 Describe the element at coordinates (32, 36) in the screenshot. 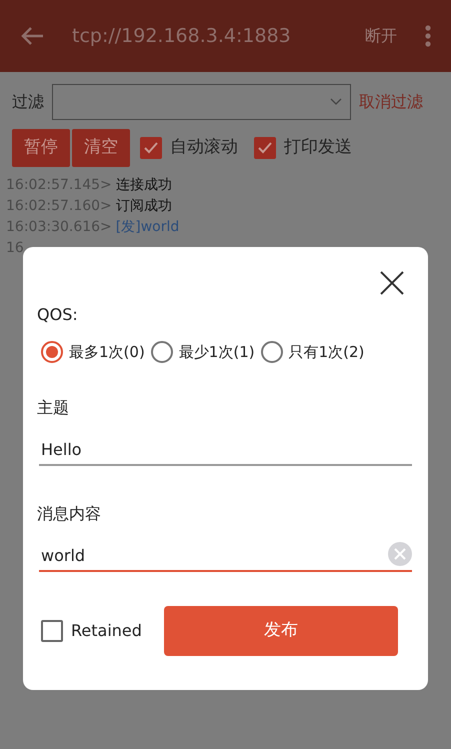

I see `back-icon` at that location.